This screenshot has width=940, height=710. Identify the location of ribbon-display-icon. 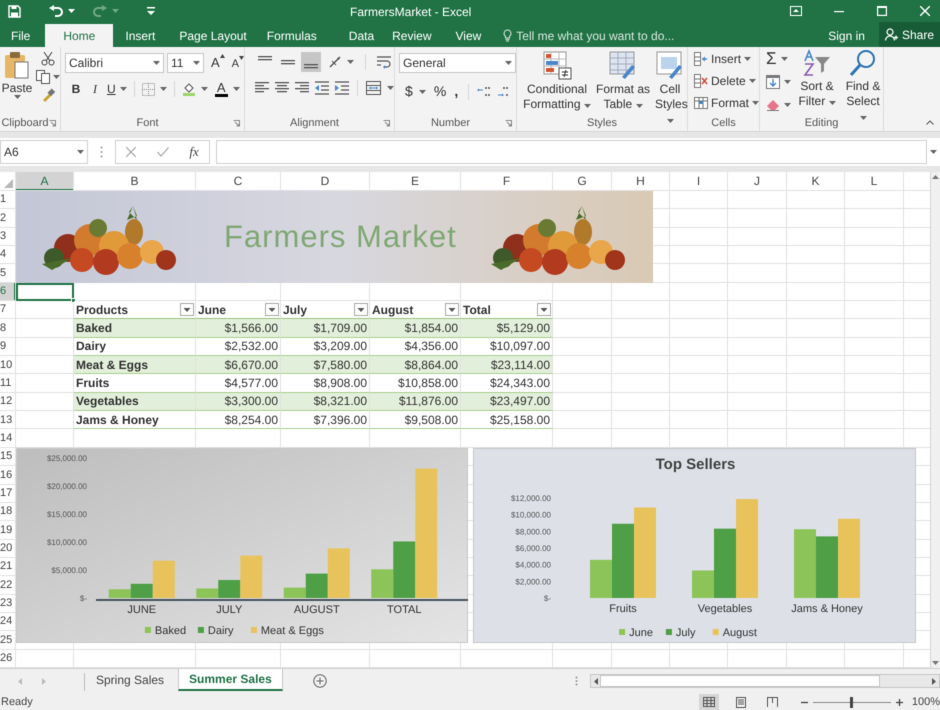
(796, 11).